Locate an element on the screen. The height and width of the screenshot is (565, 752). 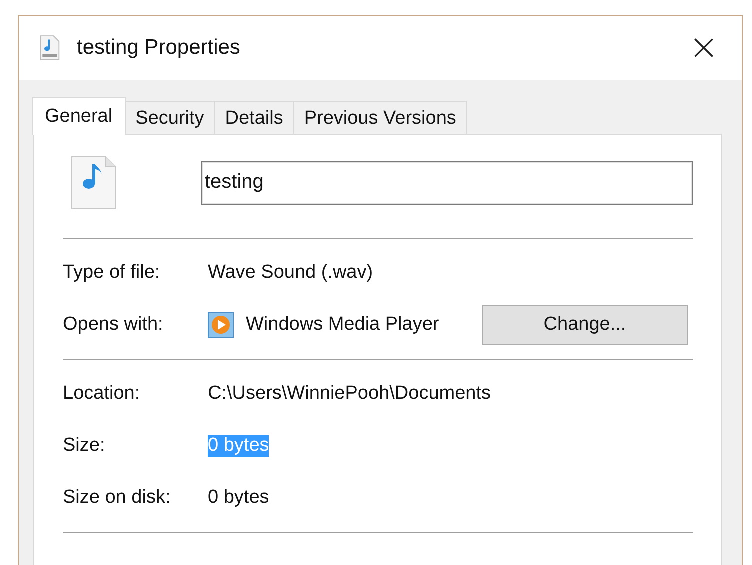
property-label: Opens with: is located at coordinates (113, 325).